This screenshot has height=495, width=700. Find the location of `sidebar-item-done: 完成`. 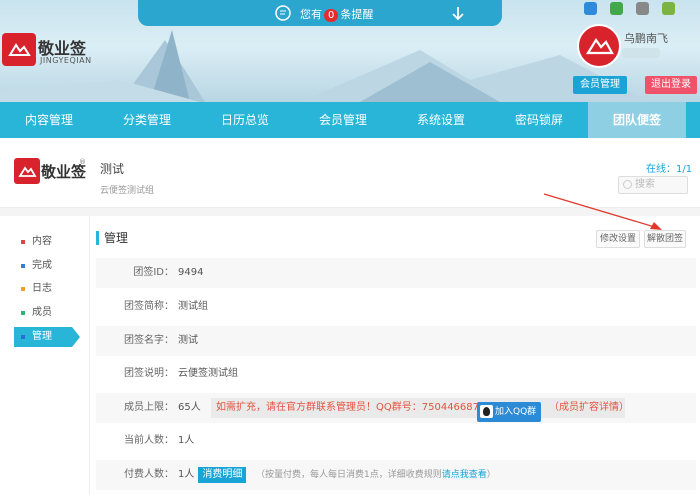

sidebar-item-done: 完成 is located at coordinates (47, 266).